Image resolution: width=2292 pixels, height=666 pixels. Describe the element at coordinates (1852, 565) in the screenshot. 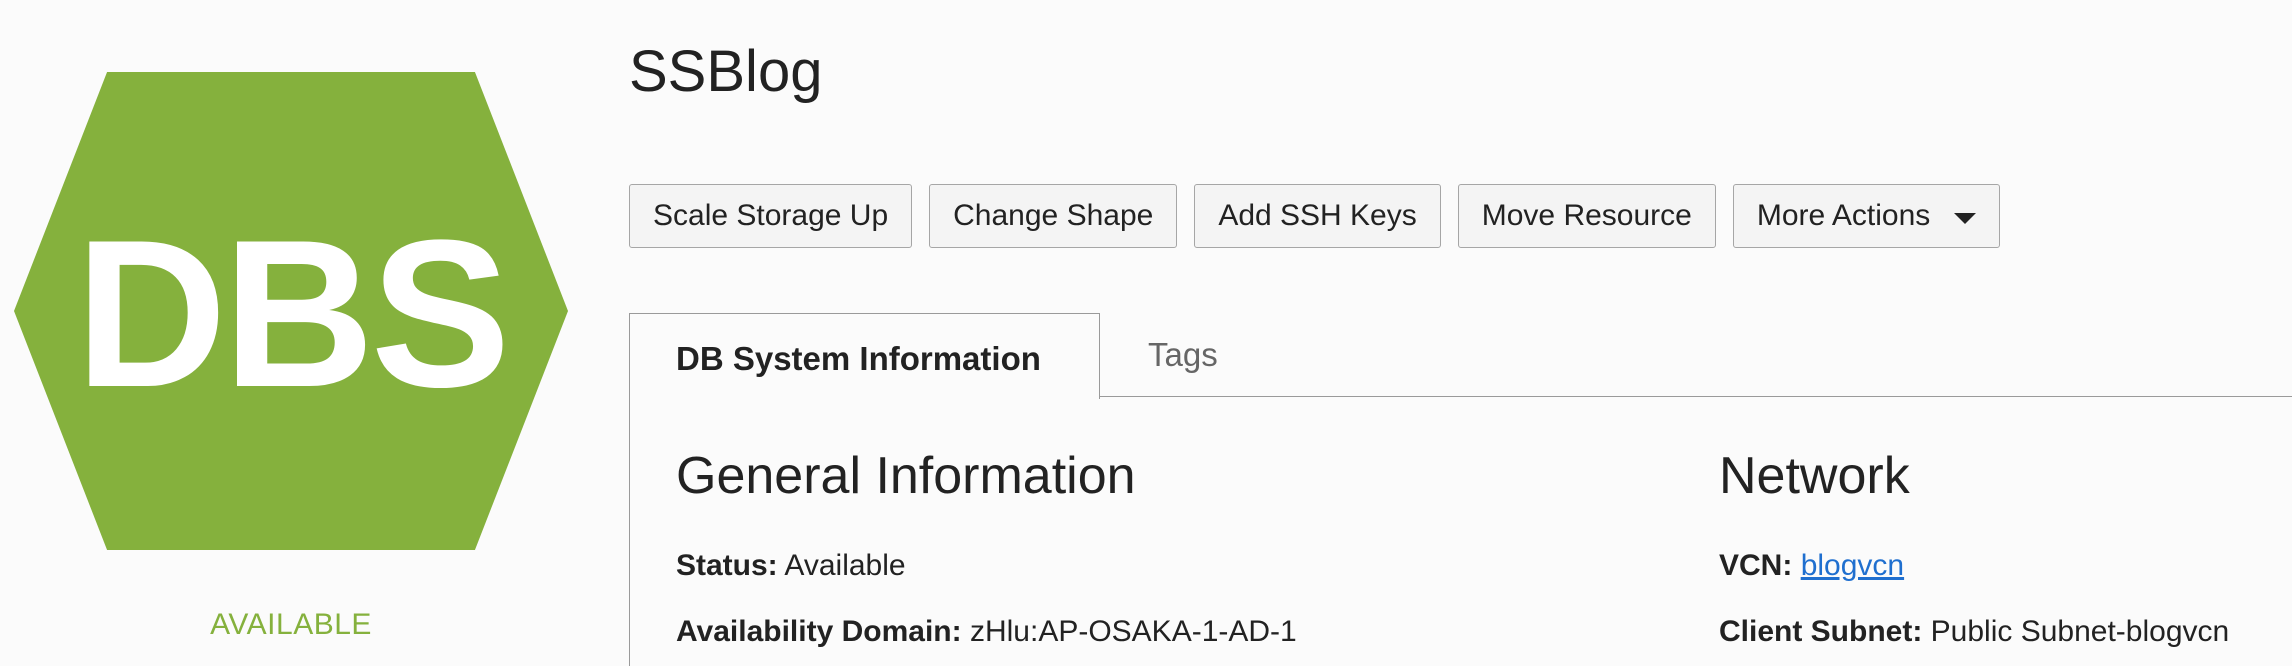

I see `vcn-link: blogvcn` at that location.